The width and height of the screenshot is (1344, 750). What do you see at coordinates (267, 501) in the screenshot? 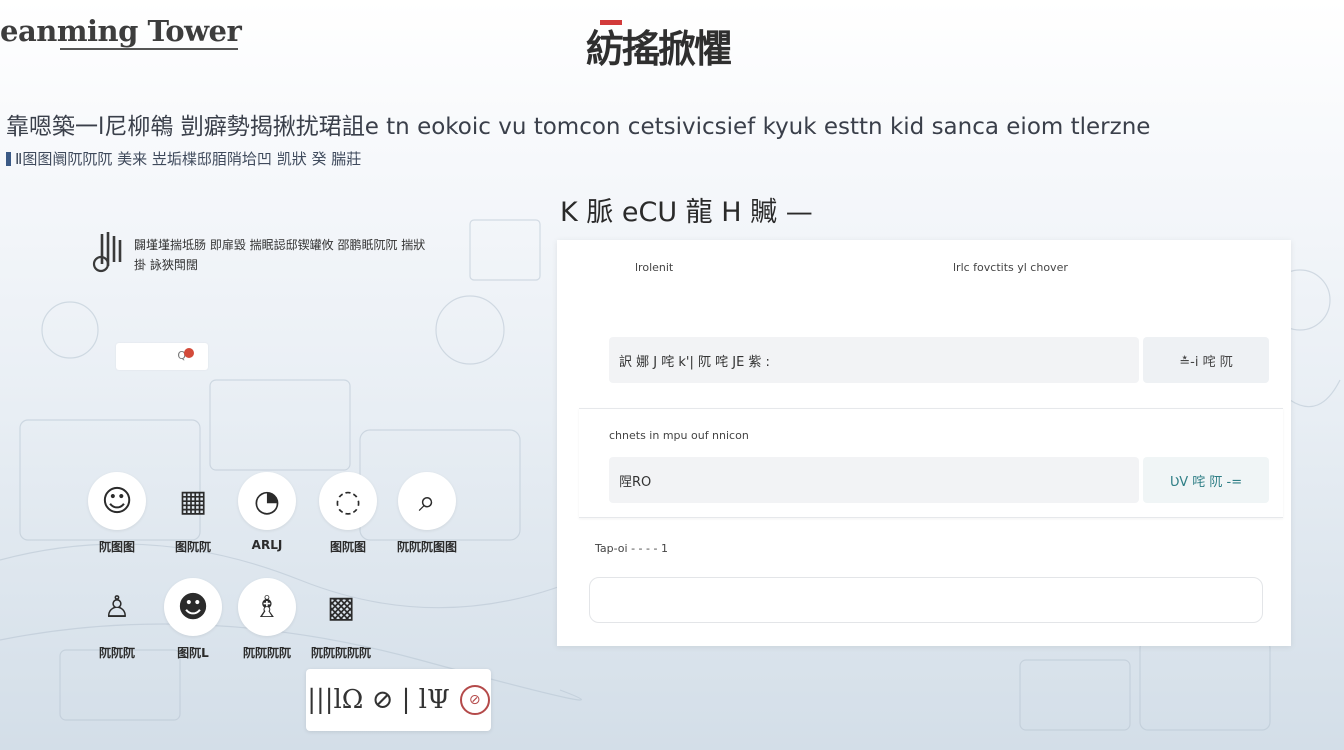
I see `speech-bubble-icon: ◔` at bounding box center [267, 501].